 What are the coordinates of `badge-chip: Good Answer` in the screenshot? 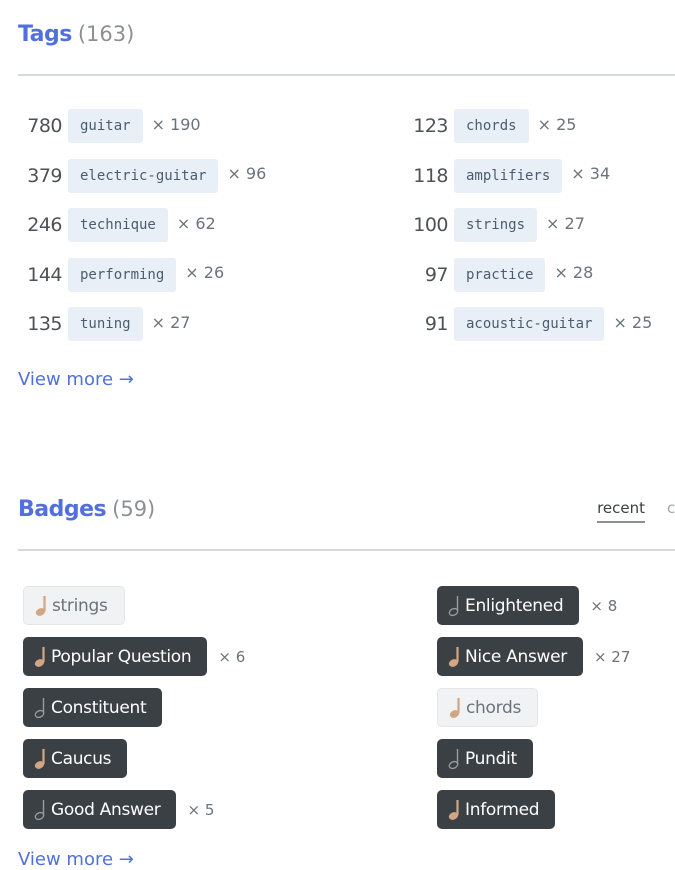 It's located at (100, 809).